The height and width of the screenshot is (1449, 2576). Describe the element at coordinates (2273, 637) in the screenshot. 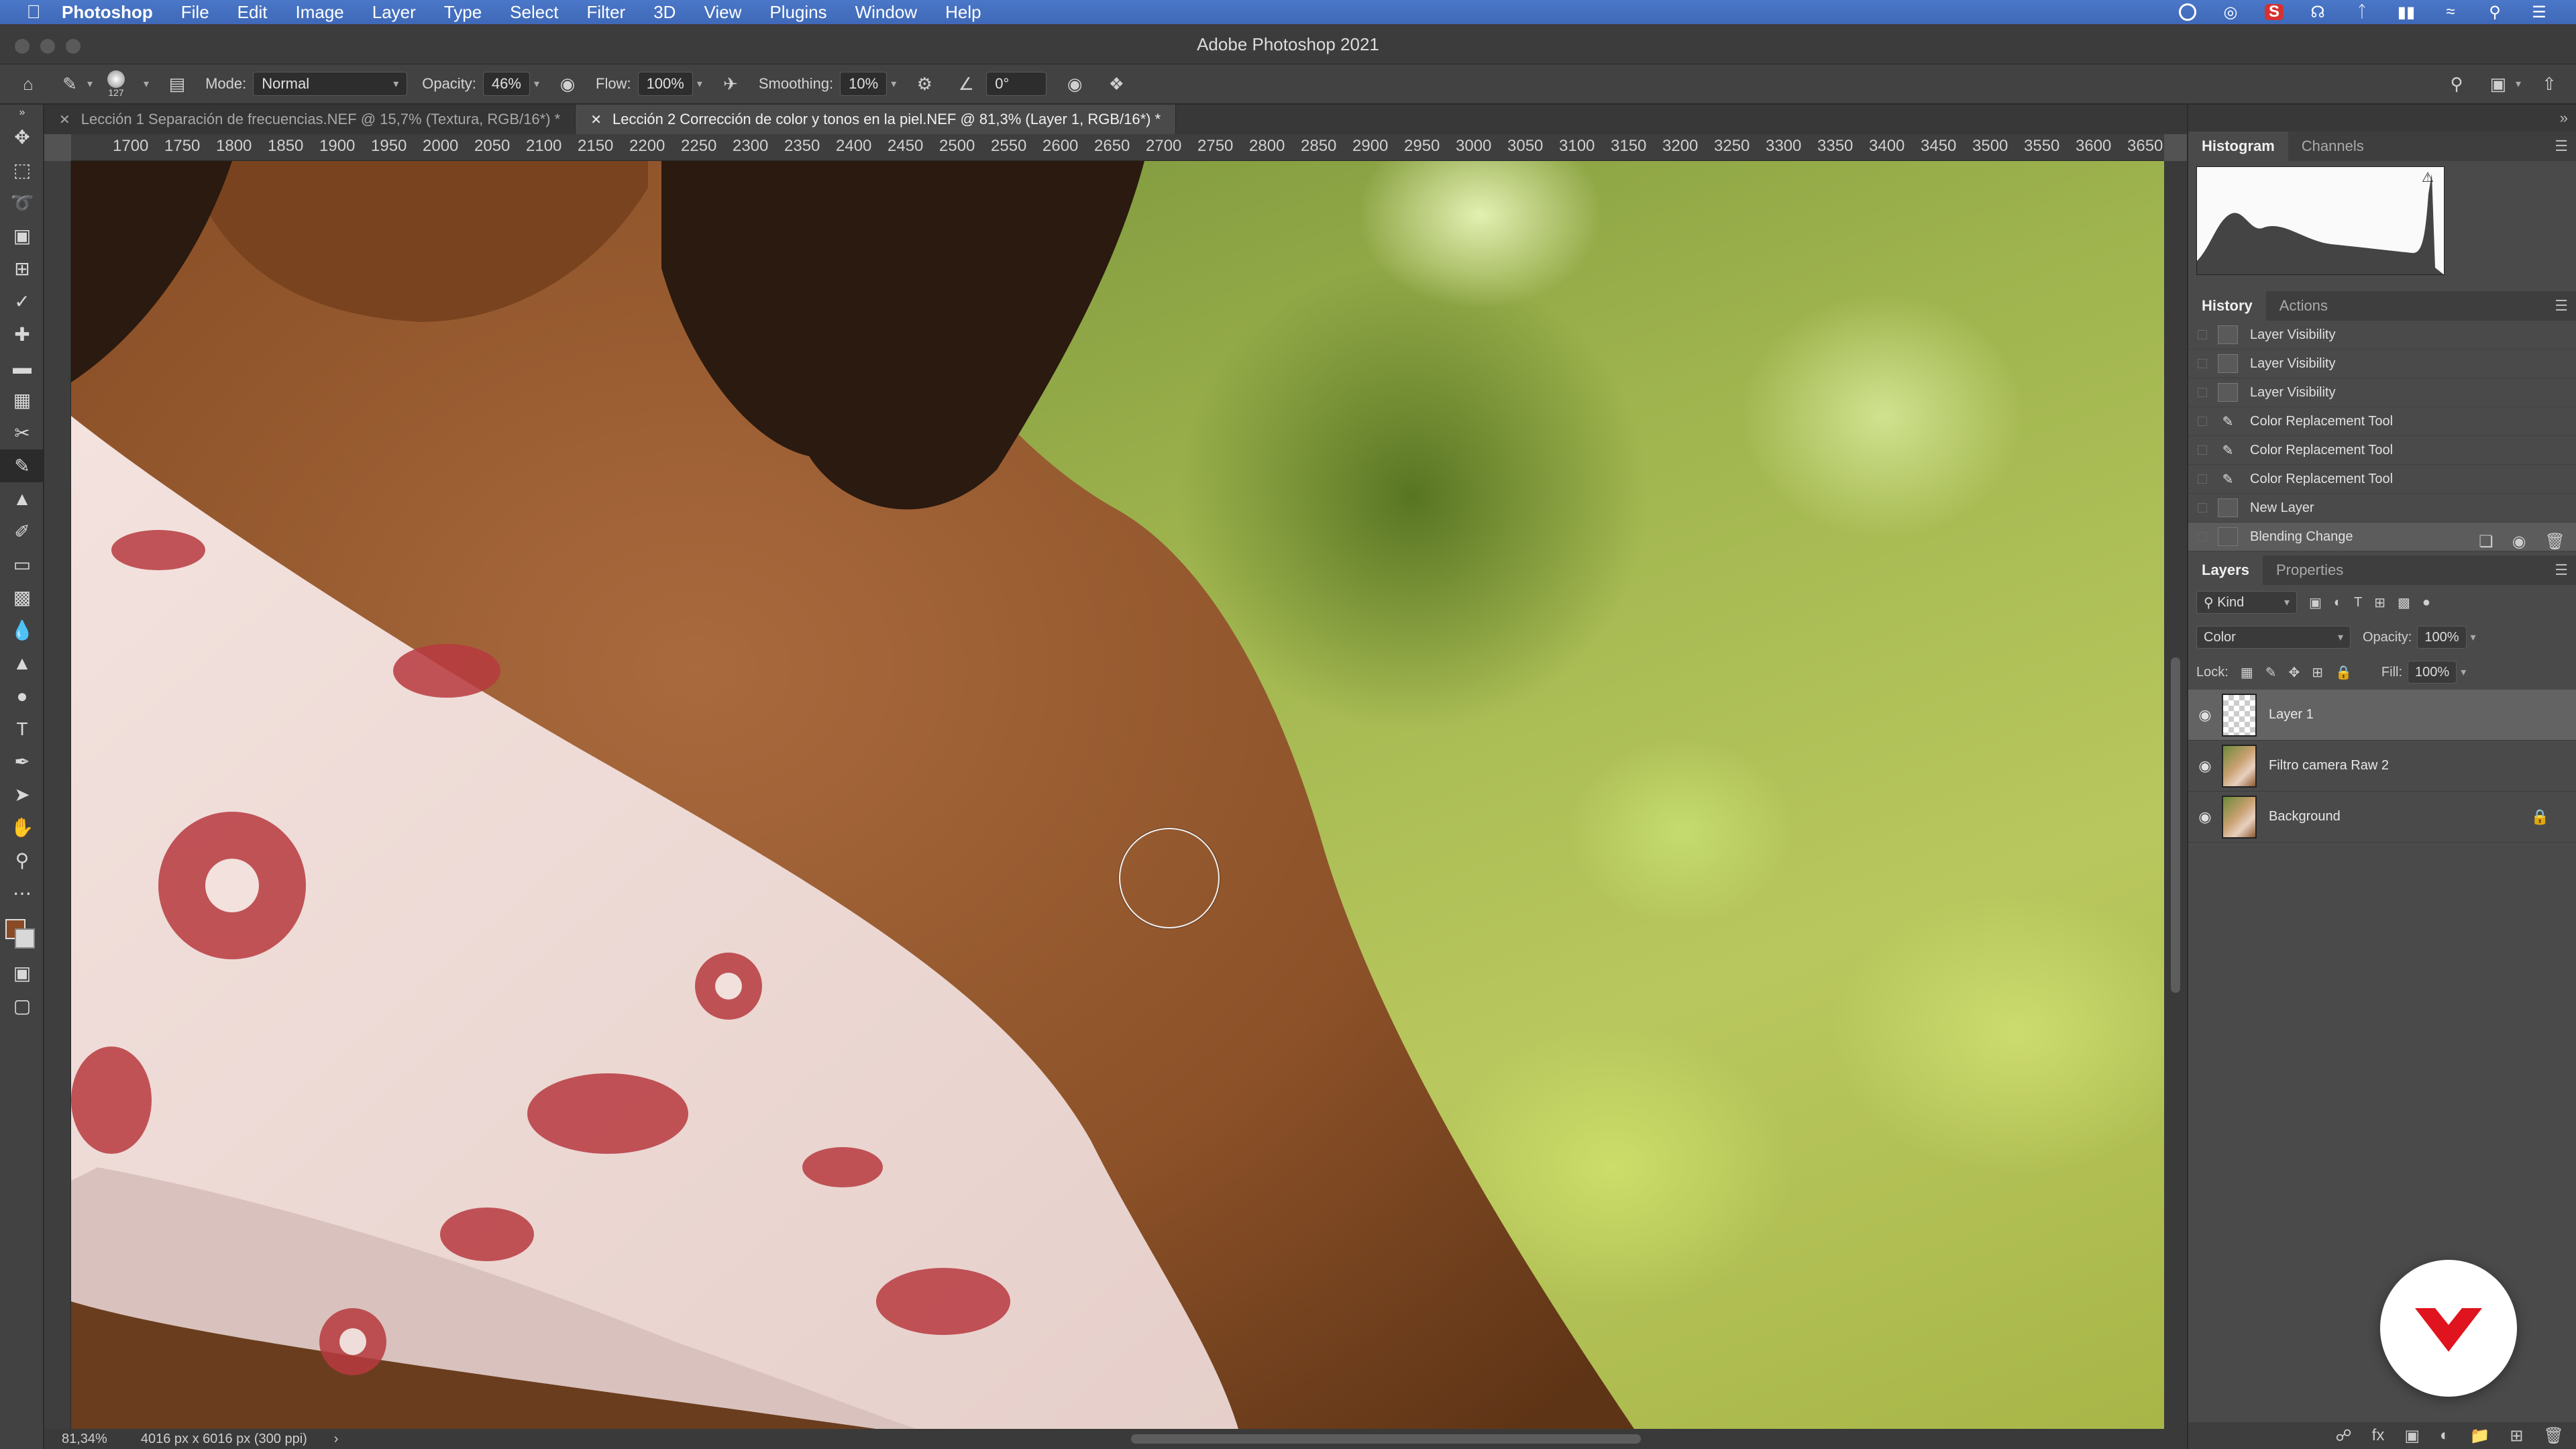

I see `blend-mode-select: Color ▾` at that location.